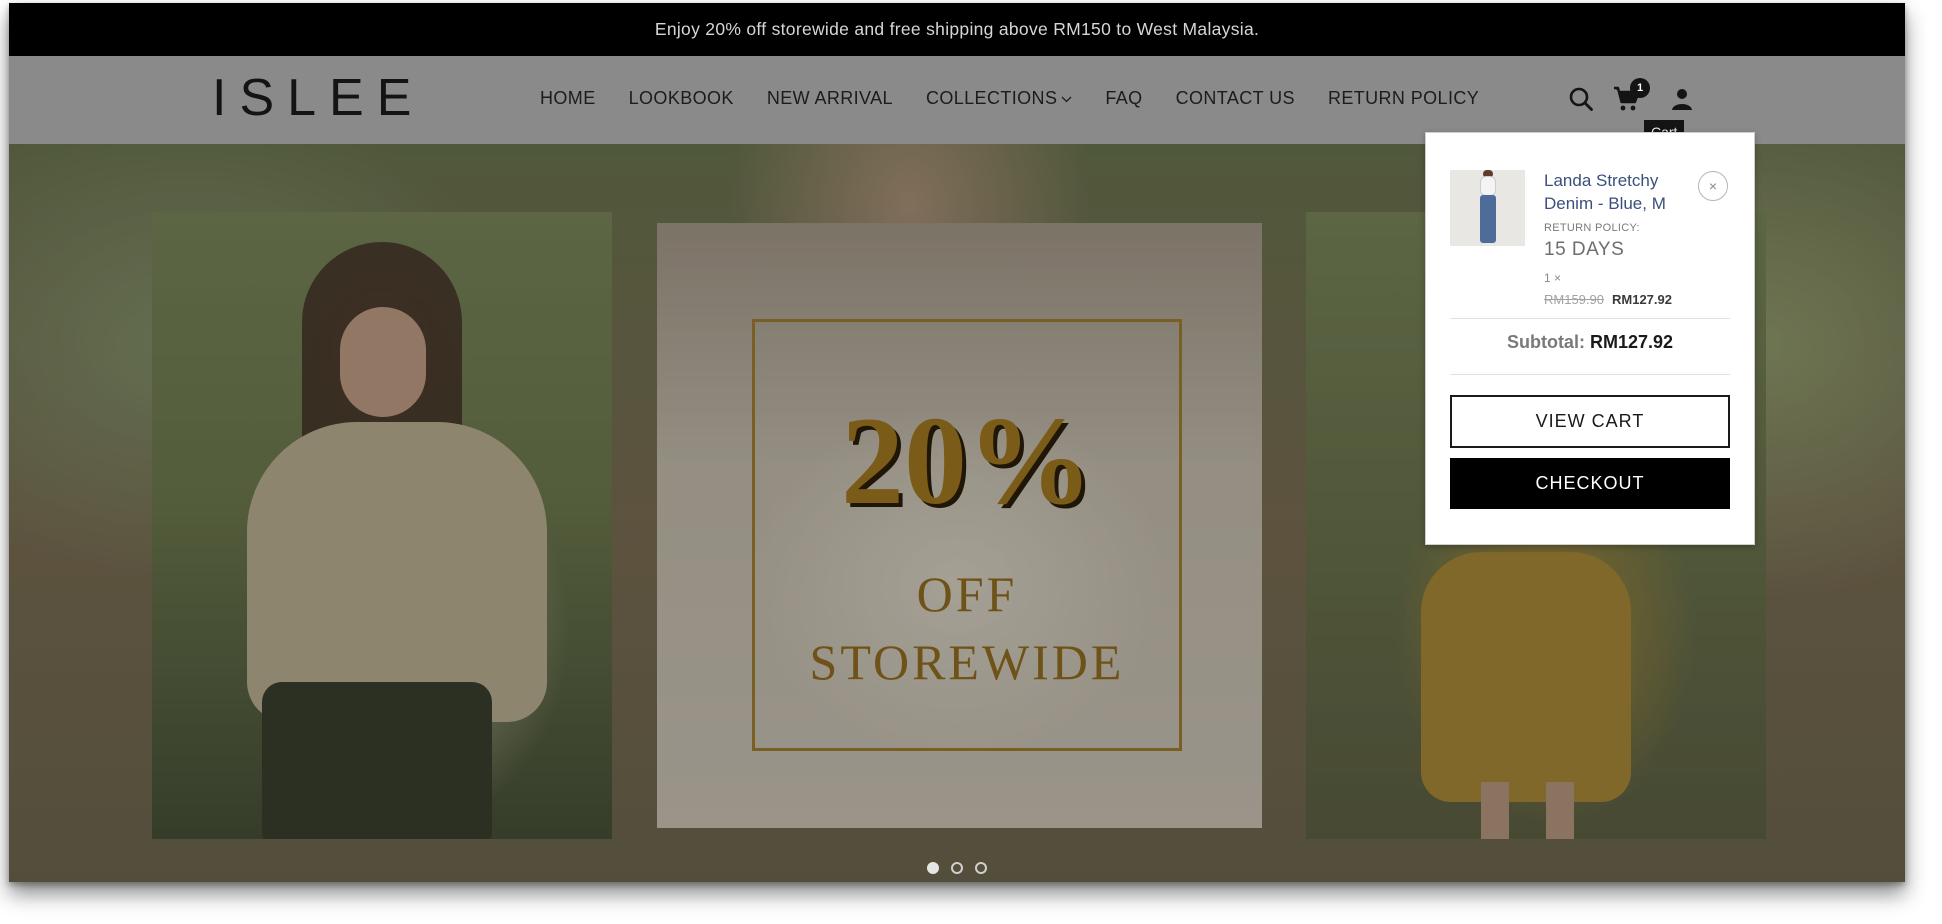 The image size is (1942, 924). I want to click on search-icon, so click(1581, 99).